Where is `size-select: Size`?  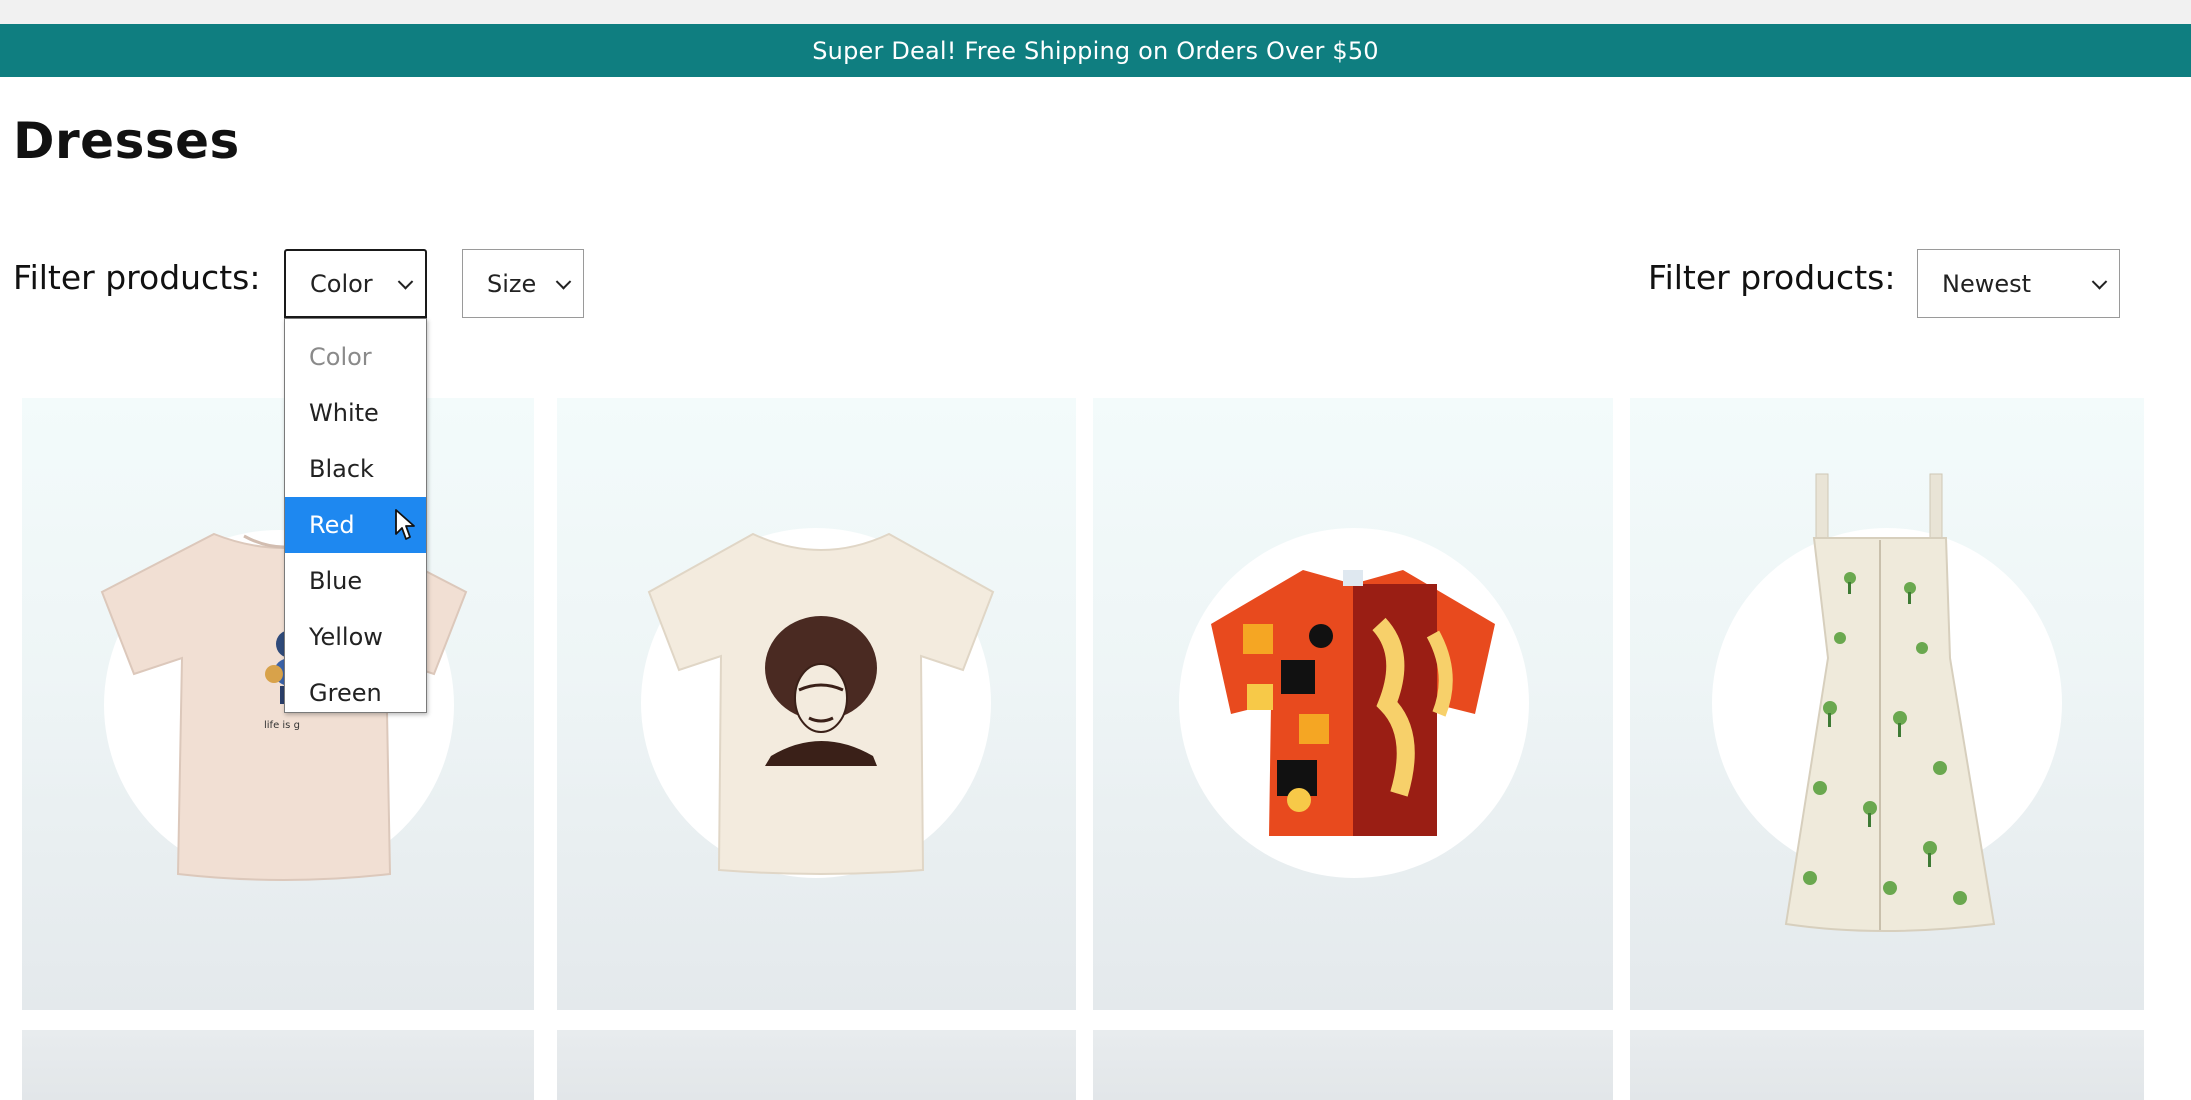 size-select: Size is located at coordinates (523, 283).